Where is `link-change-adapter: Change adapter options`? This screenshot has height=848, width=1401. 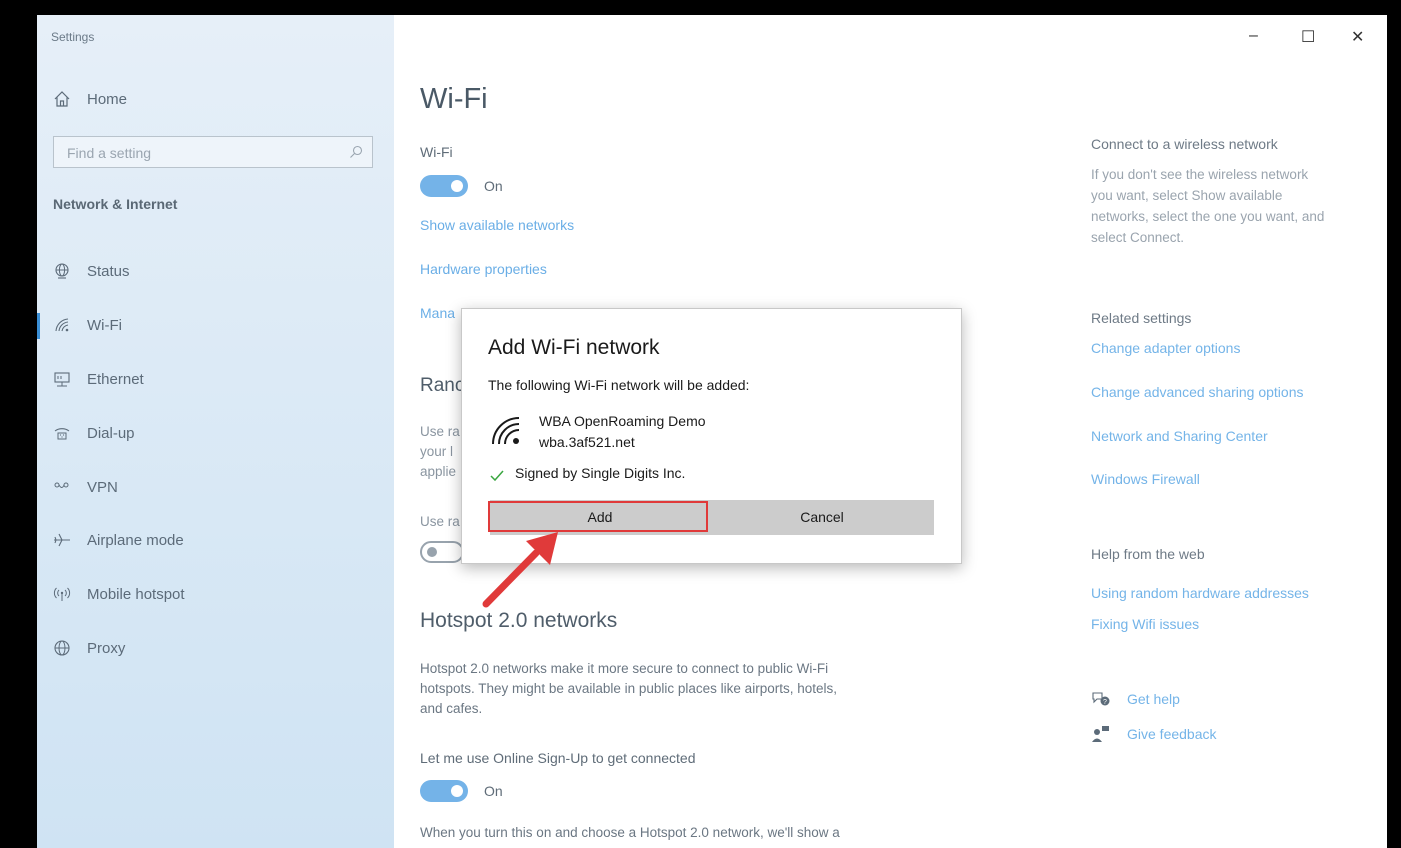 link-change-adapter: Change adapter options is located at coordinates (1165, 348).